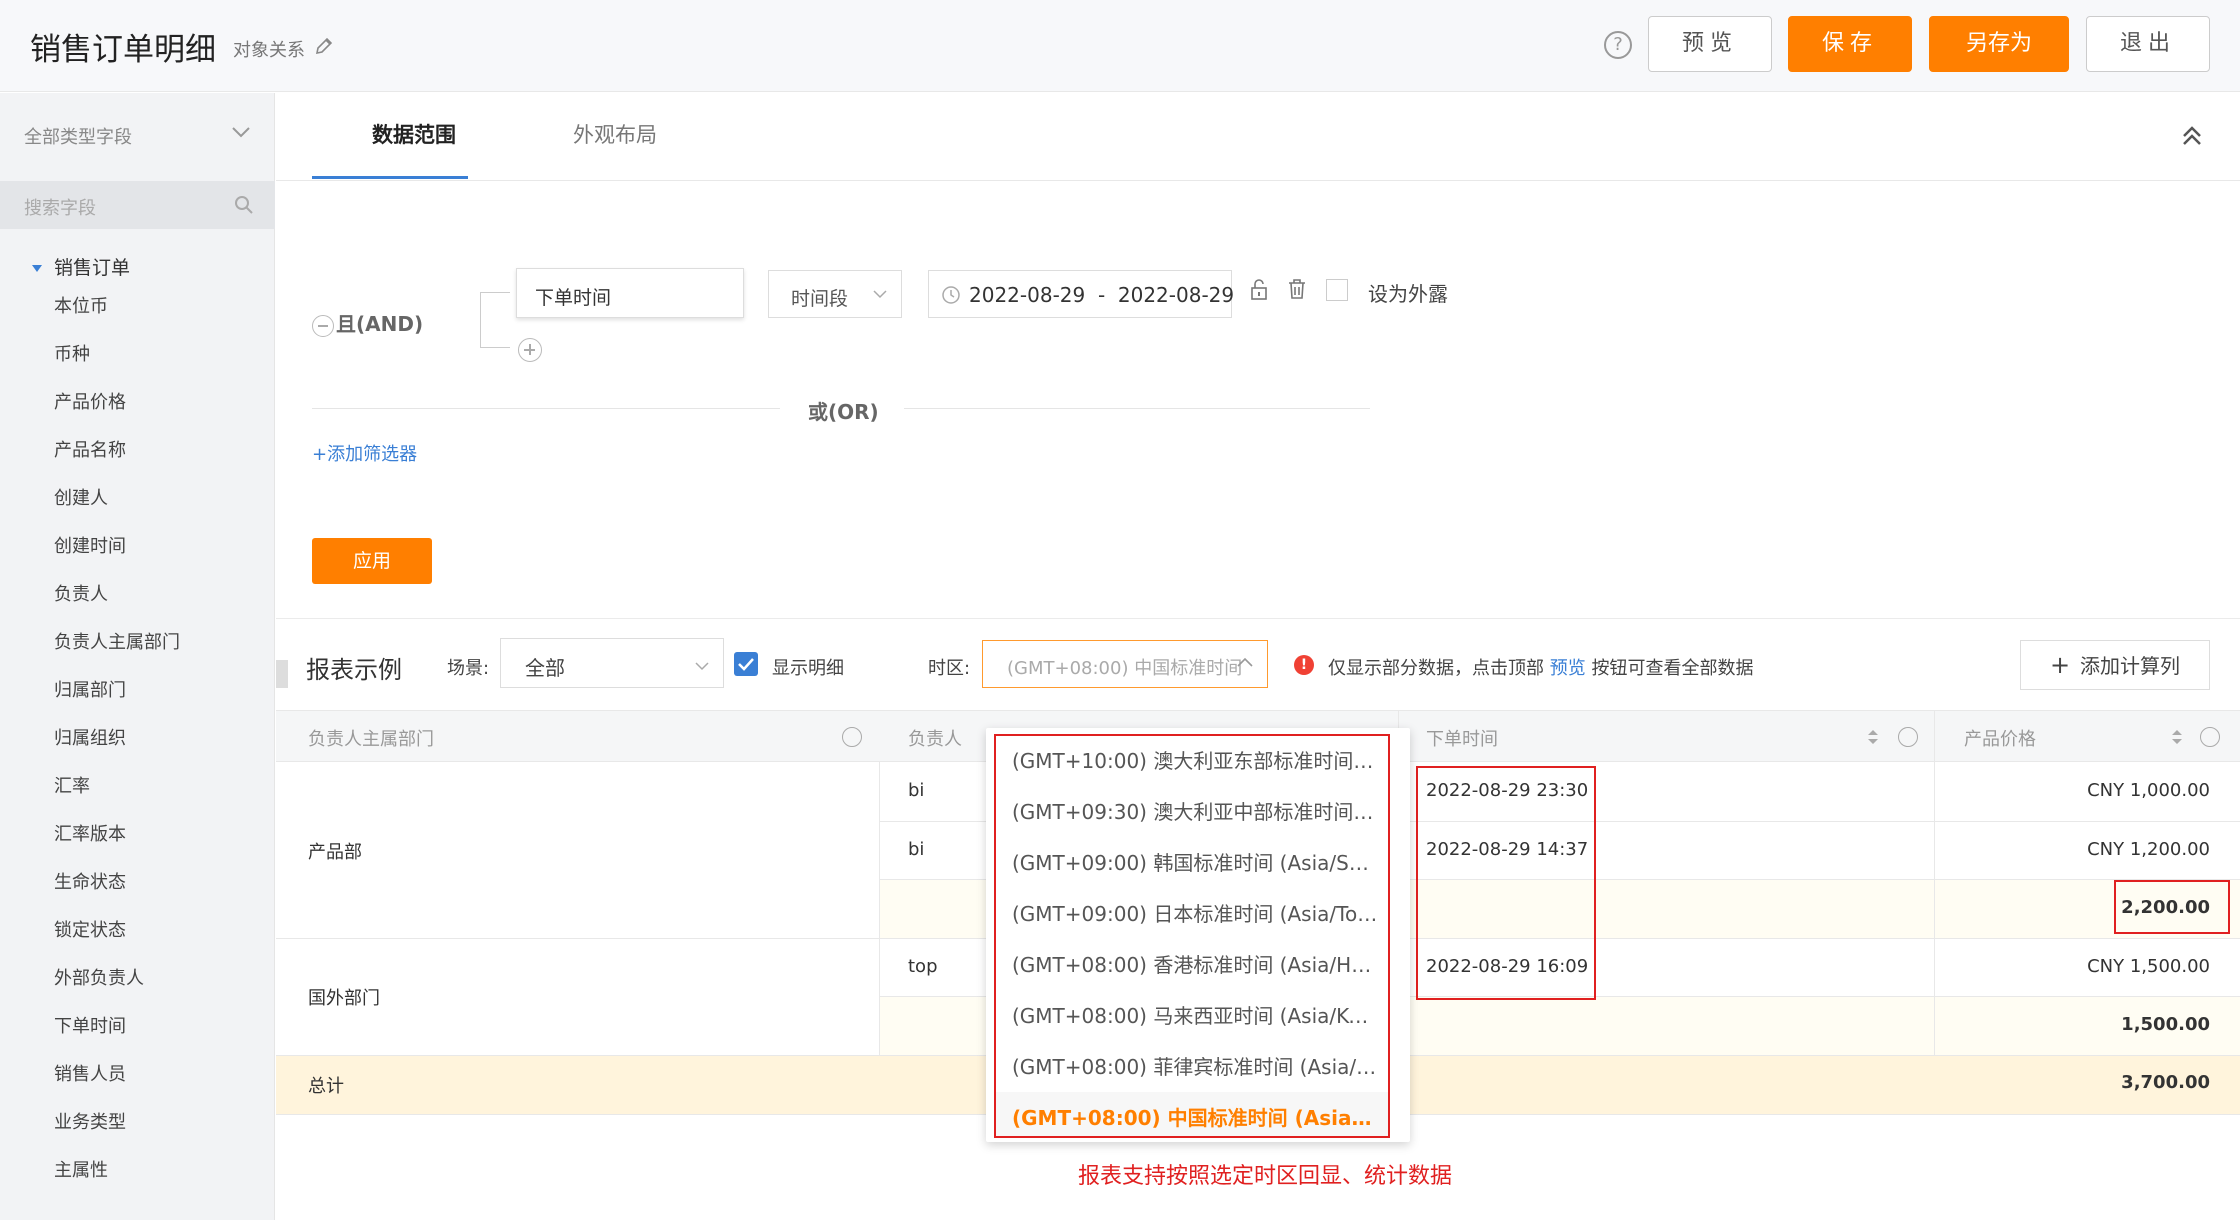 The width and height of the screenshot is (2240, 1220). Describe the element at coordinates (2130, 666) in the screenshot. I see `add-calc-label: 添加计算列` at that location.